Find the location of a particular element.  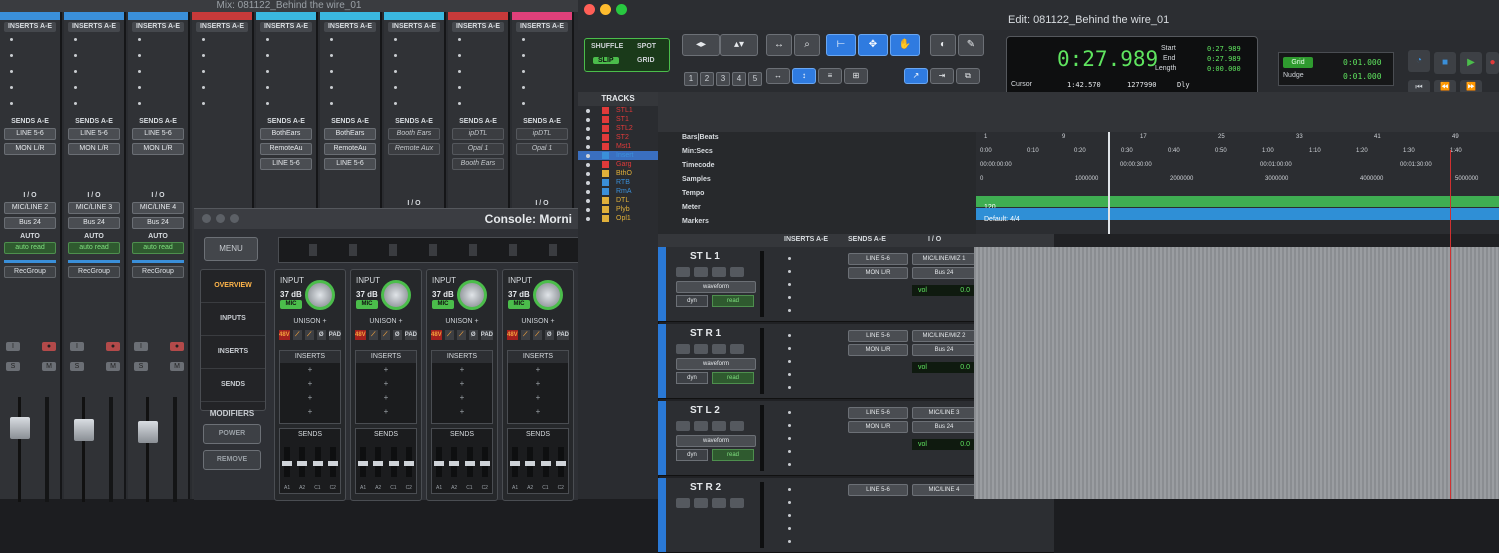

nav-overview: OVERVIEW is located at coordinates (233, 286).